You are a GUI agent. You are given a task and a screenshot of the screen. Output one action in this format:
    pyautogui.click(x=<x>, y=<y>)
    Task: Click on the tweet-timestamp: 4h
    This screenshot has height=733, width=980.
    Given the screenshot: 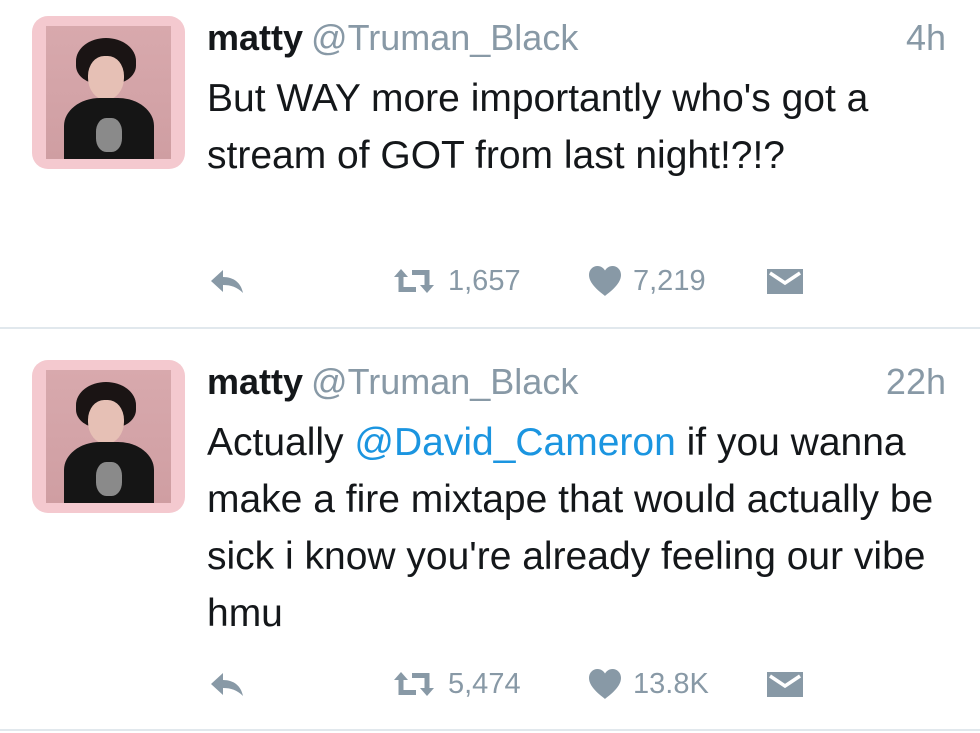 What is the action you would take?
    pyautogui.click(x=926, y=38)
    